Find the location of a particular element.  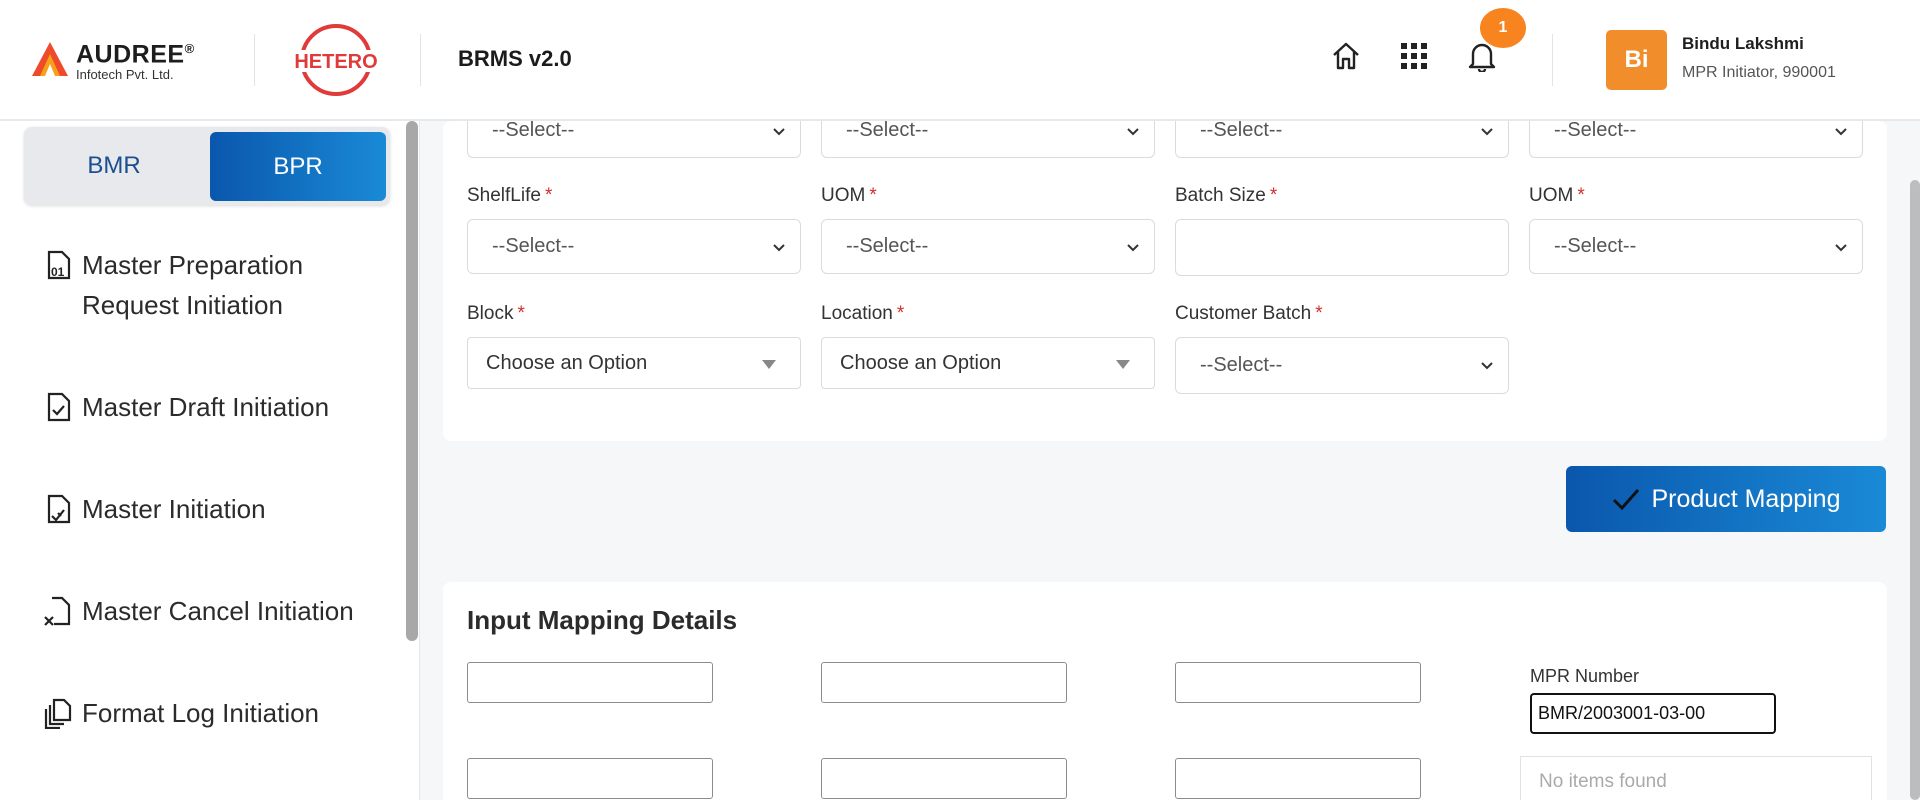

toggle-bpr: BPR is located at coordinates (298, 166).